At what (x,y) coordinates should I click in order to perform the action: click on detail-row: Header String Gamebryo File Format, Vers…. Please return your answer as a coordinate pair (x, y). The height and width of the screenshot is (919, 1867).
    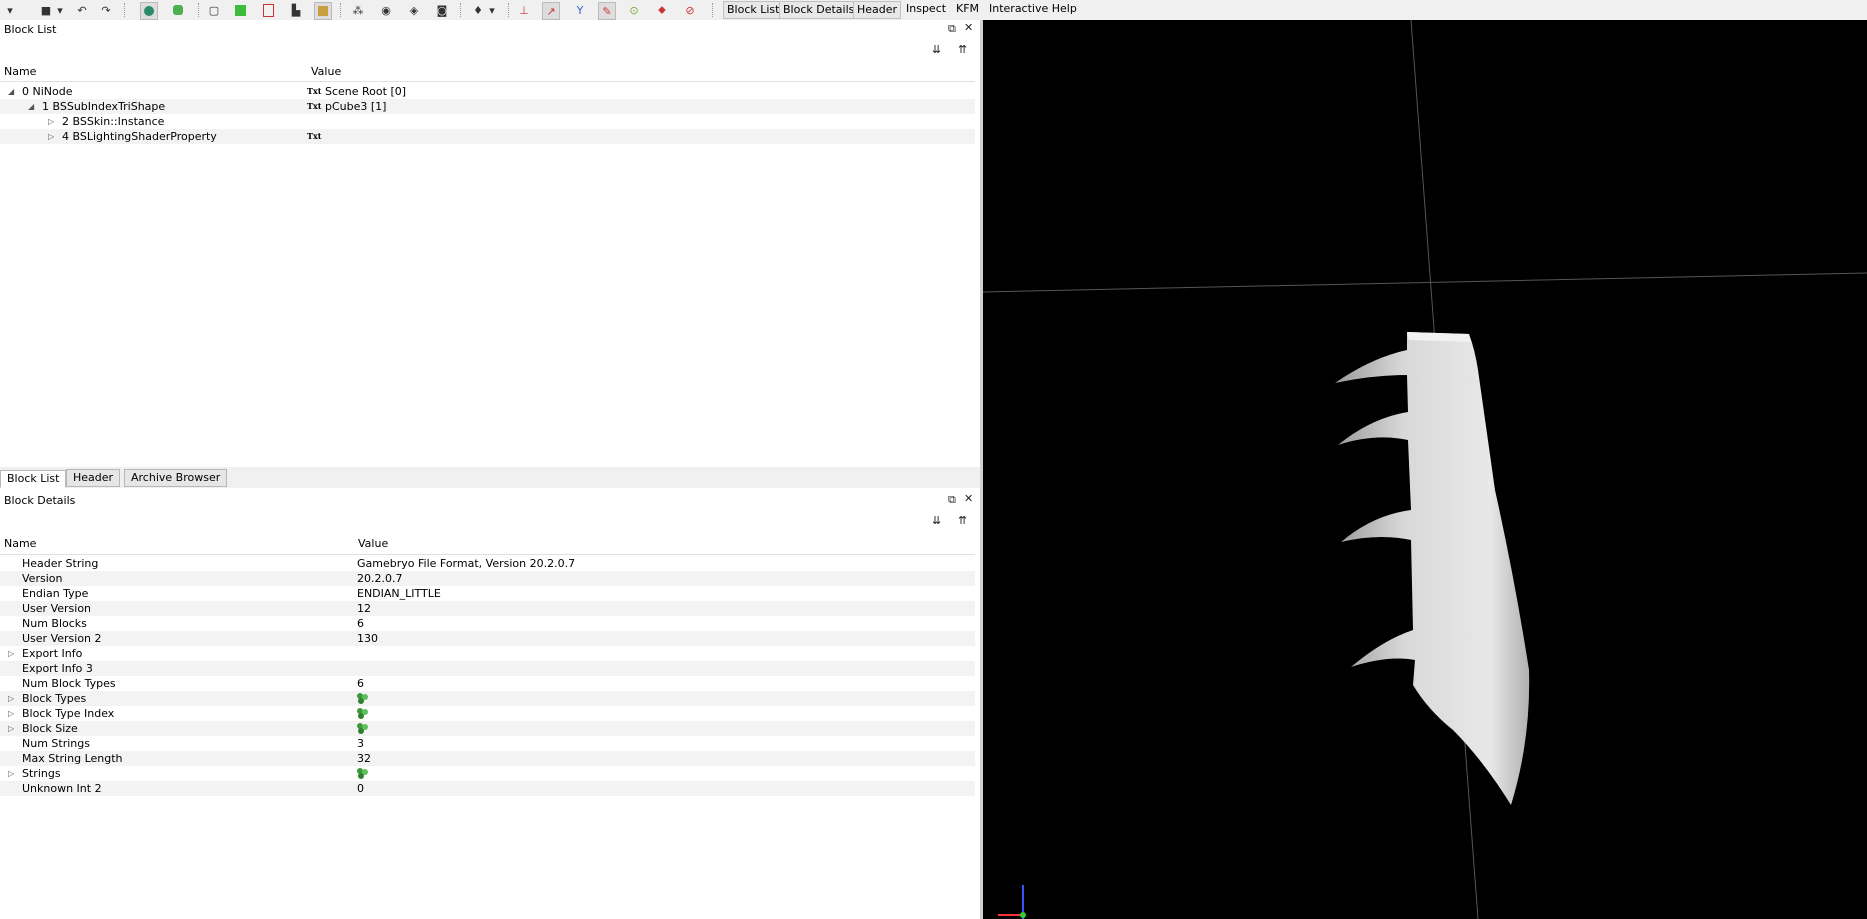
    Looking at the image, I should click on (487, 563).